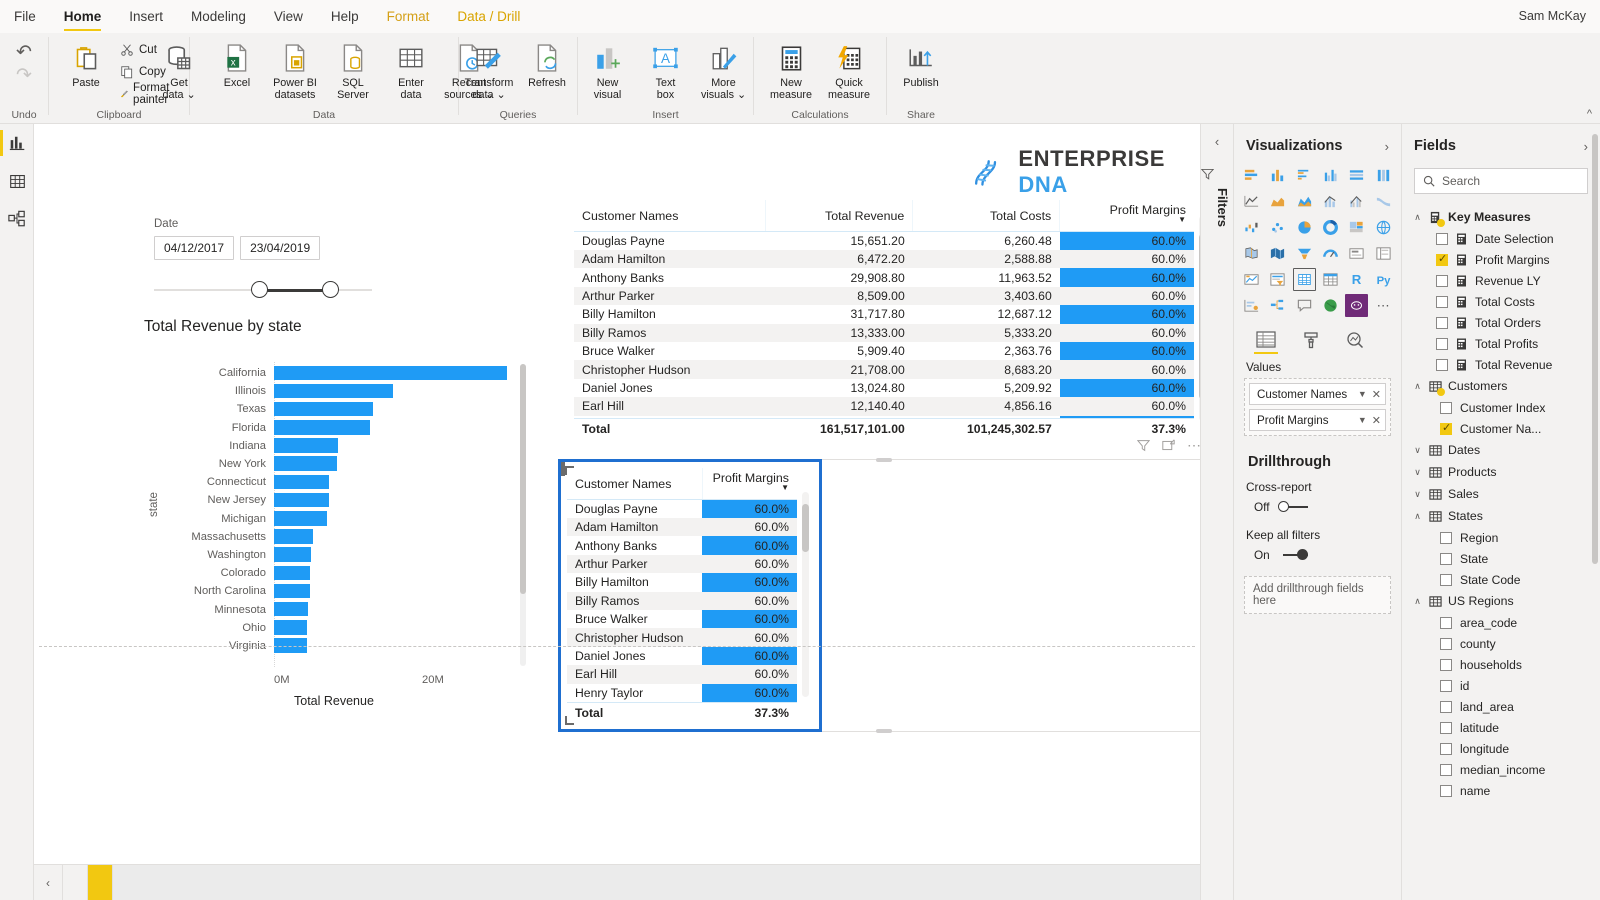 This screenshot has width=1600, height=900. Describe the element at coordinates (1330, 201) in the screenshot. I see `viz-line-and-stacked-column-chart` at that location.